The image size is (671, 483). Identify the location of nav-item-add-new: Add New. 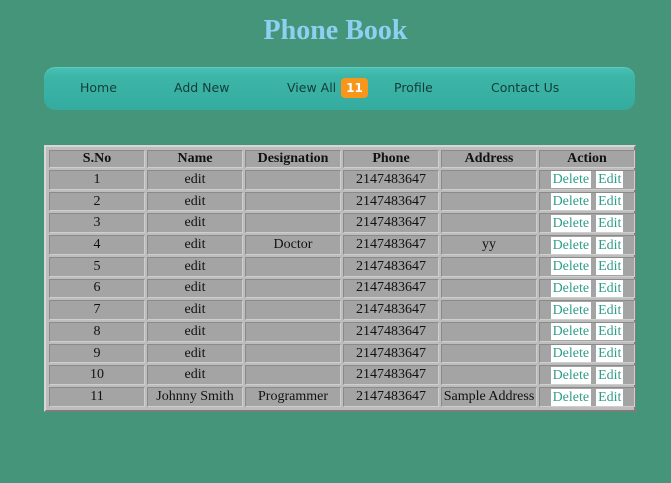
(201, 87).